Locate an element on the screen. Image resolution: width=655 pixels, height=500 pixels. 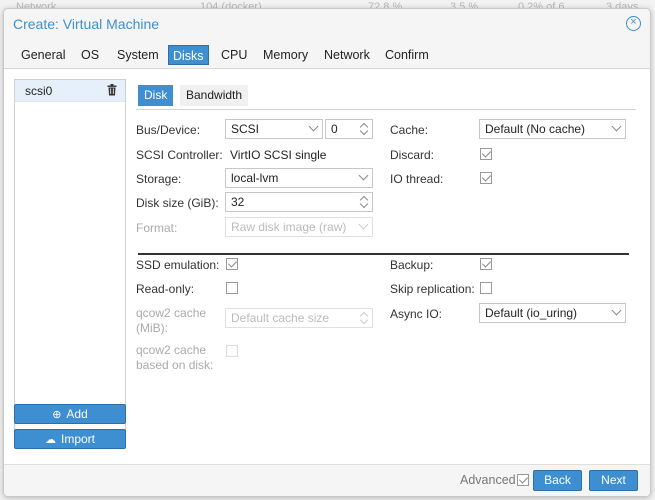
backup-checkbox is located at coordinates (486, 264).